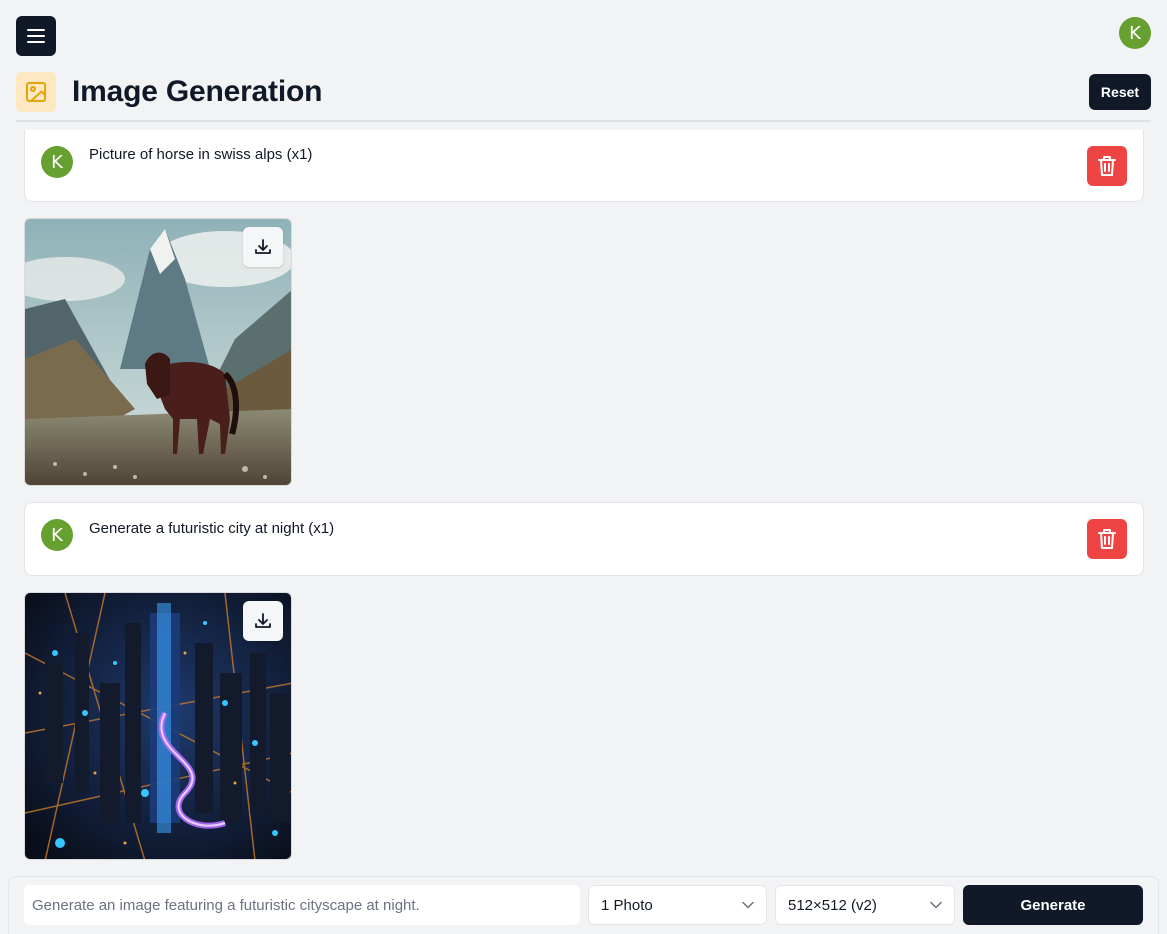 Image resolution: width=1167 pixels, height=934 pixels. Describe the element at coordinates (212, 528) in the screenshot. I see `prompt-text: Generate a futuristic city at night (x1)` at that location.